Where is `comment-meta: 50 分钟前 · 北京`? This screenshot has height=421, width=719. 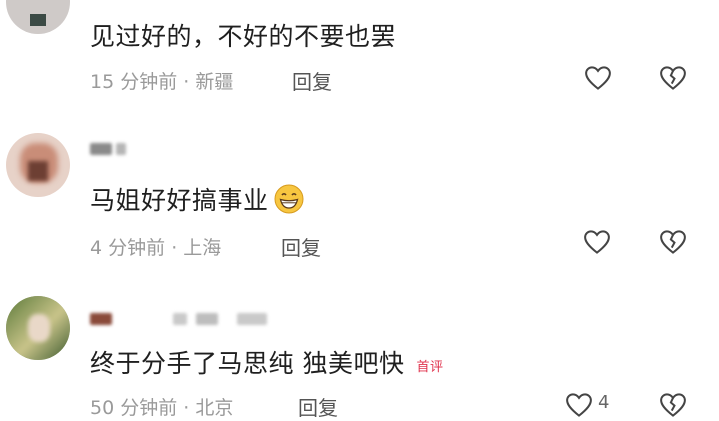 comment-meta: 50 分钟前 · 北京 is located at coordinates (161, 406).